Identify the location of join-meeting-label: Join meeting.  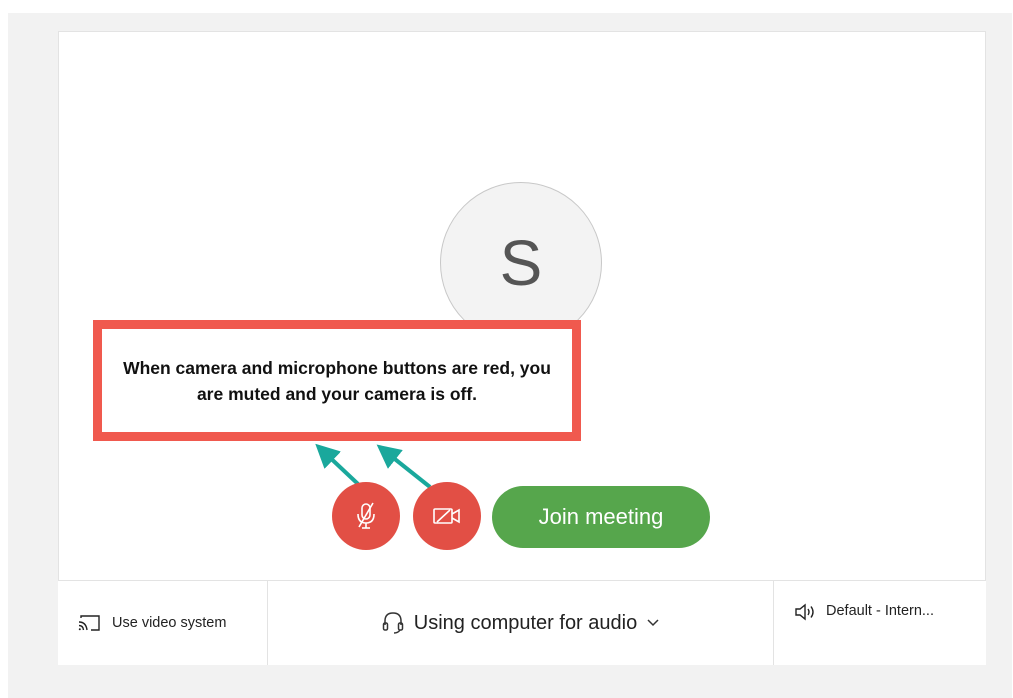
(601, 516).